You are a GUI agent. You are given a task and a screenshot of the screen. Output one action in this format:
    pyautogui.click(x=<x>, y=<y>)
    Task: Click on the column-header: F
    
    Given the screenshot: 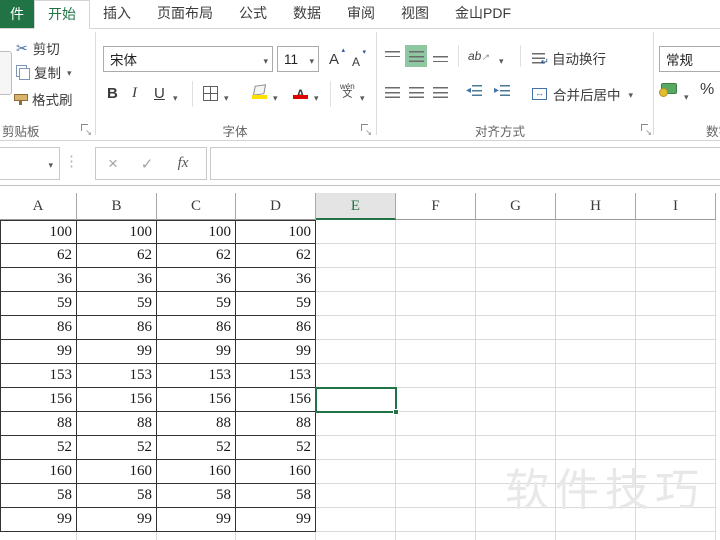 What is the action you would take?
    pyautogui.click(x=436, y=206)
    